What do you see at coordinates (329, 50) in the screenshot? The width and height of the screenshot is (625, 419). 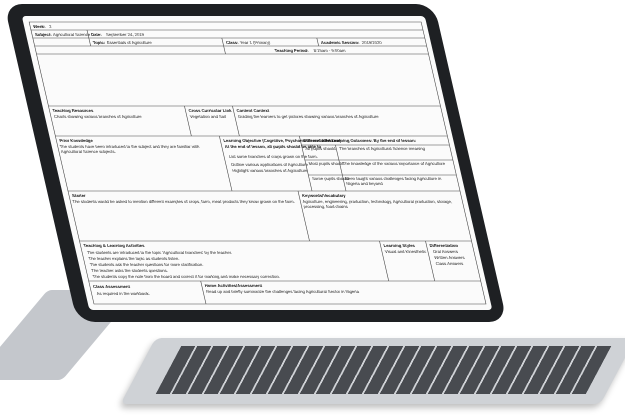 I see `period-value: 8:15am - 9:00am` at bounding box center [329, 50].